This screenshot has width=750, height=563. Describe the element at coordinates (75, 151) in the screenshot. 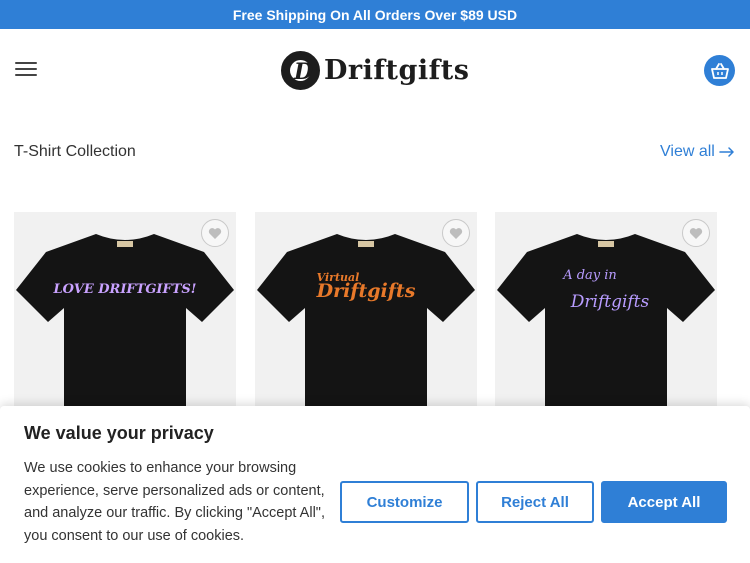

I see `section-title: T-Shirt Collection` at that location.